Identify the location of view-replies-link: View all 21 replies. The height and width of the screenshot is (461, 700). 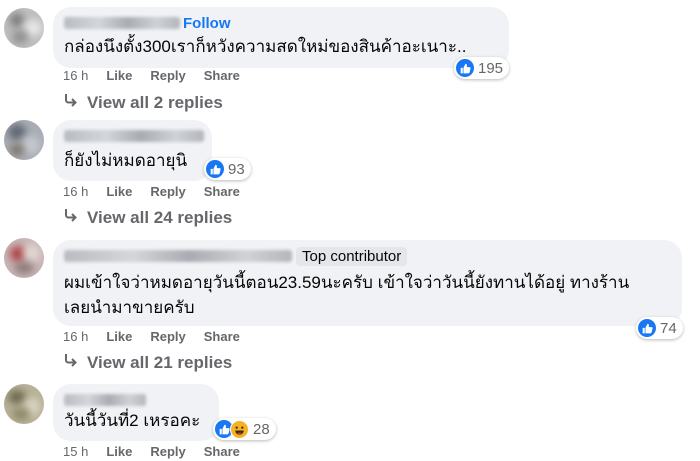
(147, 362).